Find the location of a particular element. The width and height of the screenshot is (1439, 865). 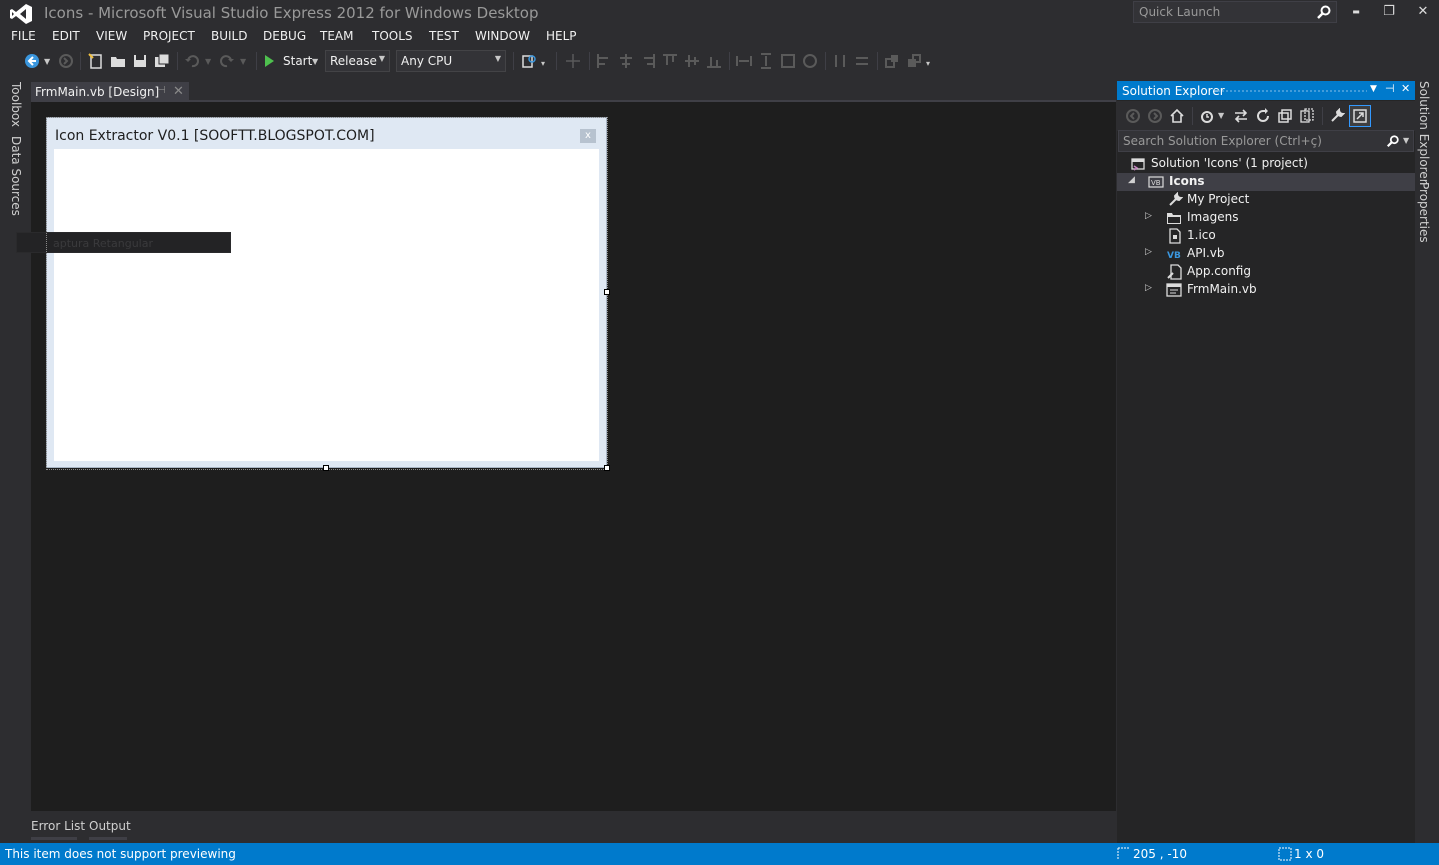

menu-window: WINDOW is located at coordinates (502, 36).